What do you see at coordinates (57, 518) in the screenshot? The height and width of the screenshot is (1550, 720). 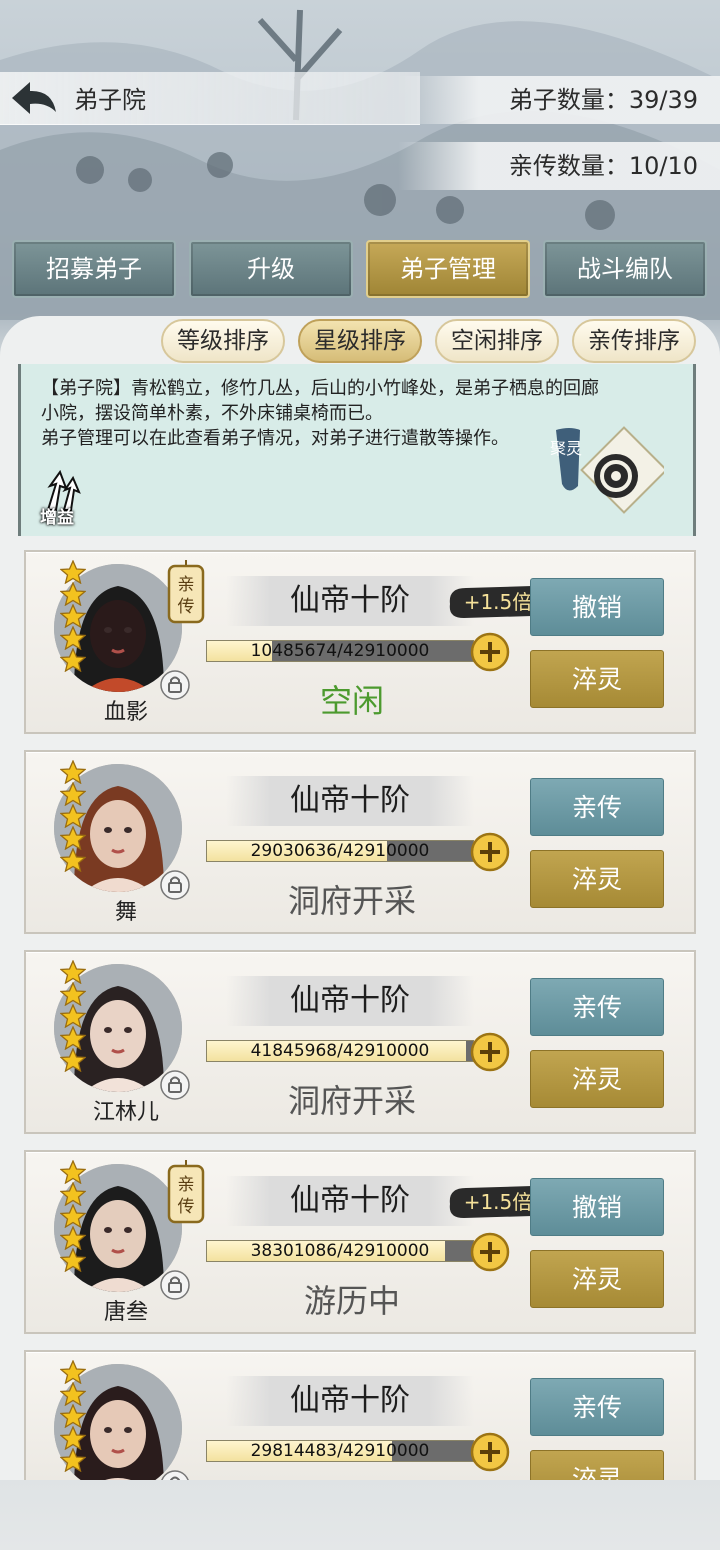 I see `buff-label: 增益` at bounding box center [57, 518].